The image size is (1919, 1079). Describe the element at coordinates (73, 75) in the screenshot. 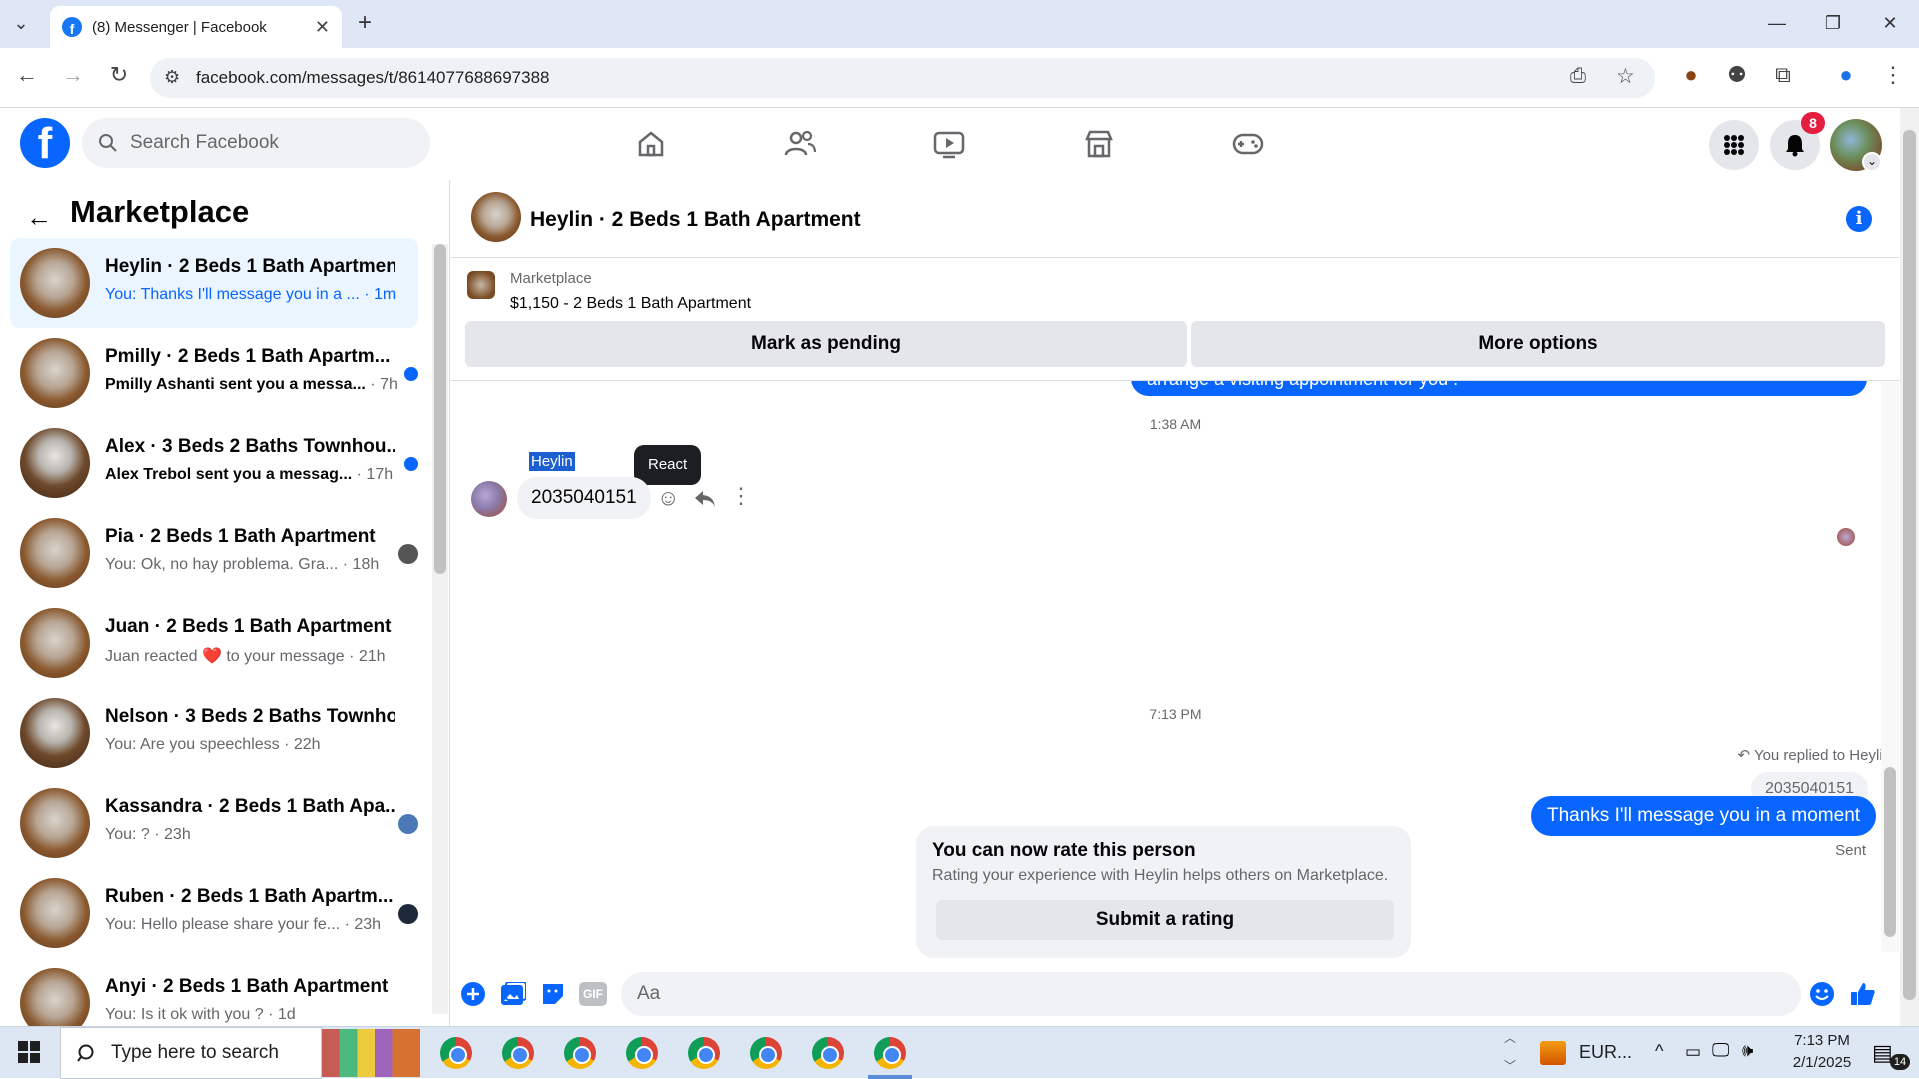

I see `forward-arrow-icon: →` at that location.